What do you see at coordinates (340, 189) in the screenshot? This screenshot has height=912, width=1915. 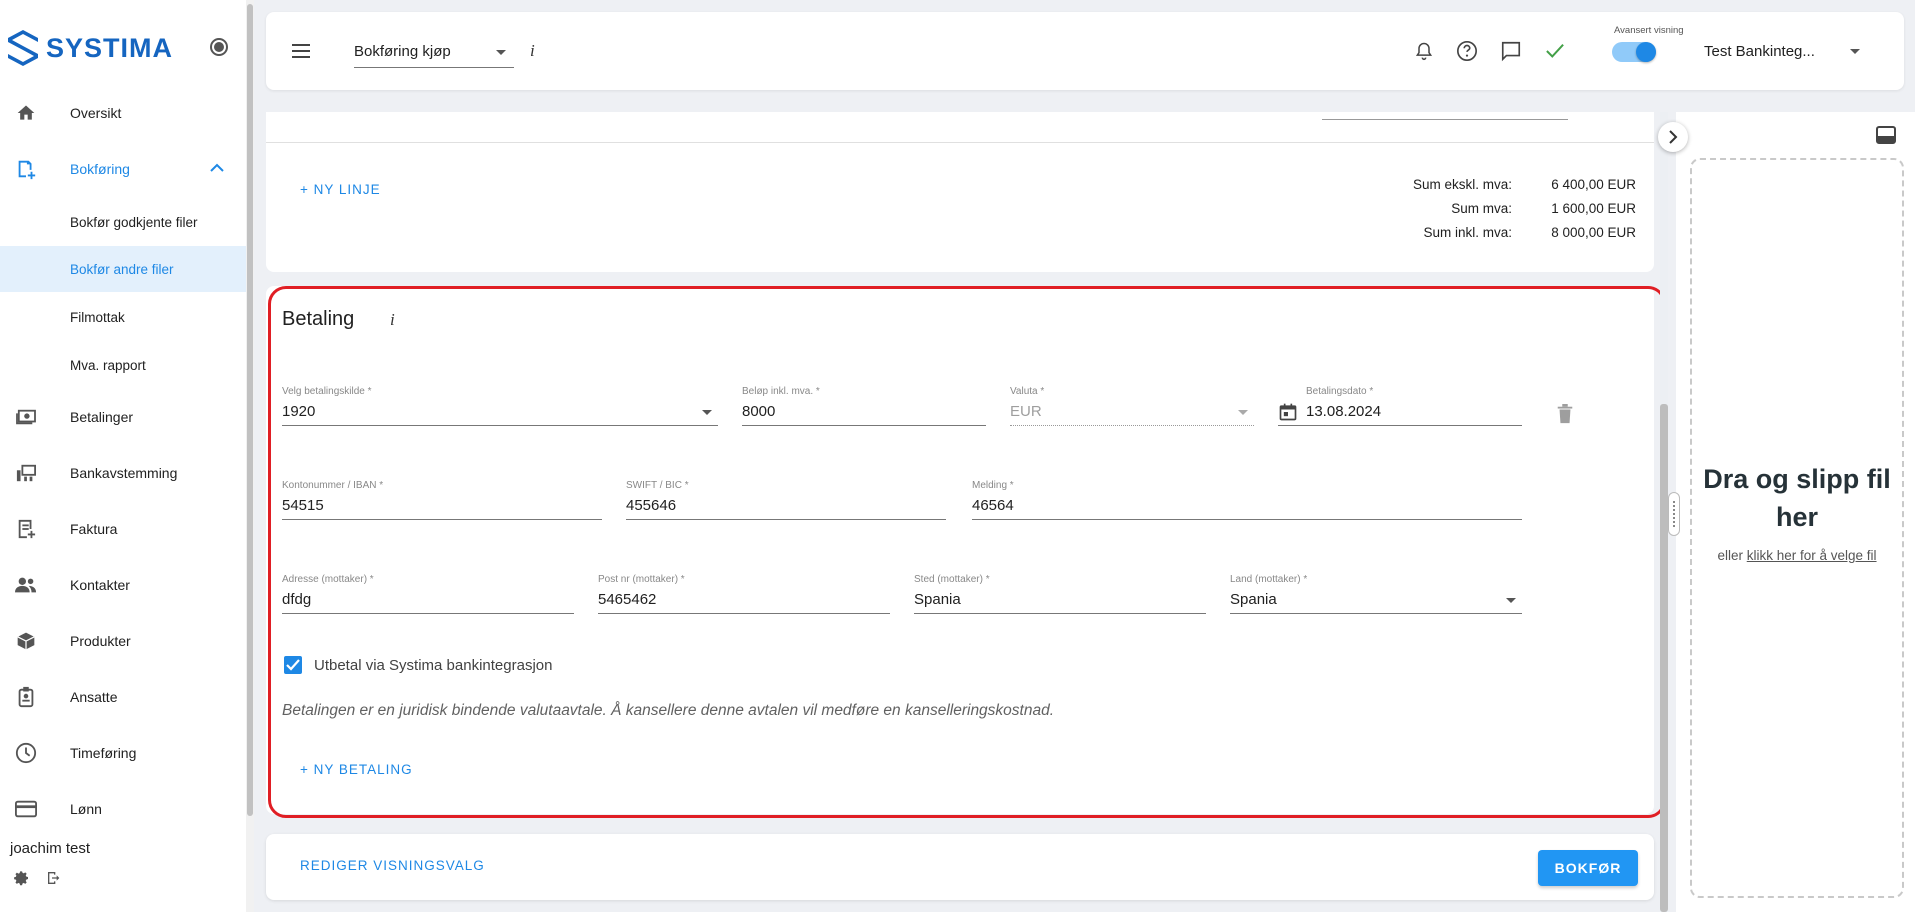 I see `new-line-button: + NY LINJE` at bounding box center [340, 189].